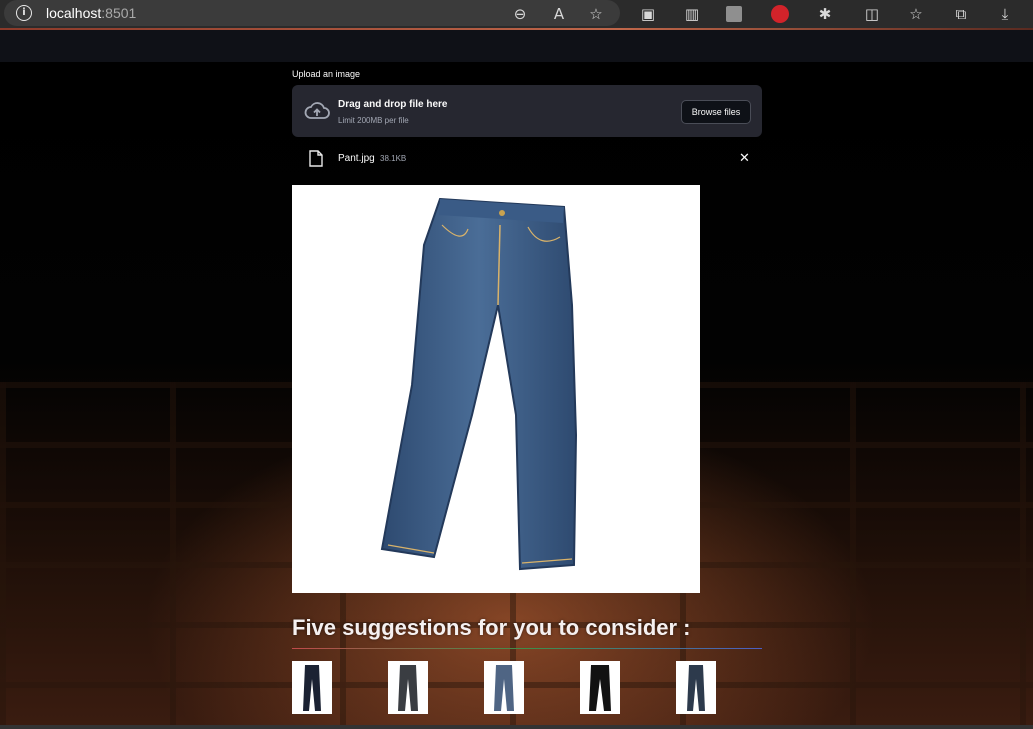 This screenshot has height=729, width=1033. What do you see at coordinates (356, 158) in the screenshot?
I see `file-name: Pant.jpg` at bounding box center [356, 158].